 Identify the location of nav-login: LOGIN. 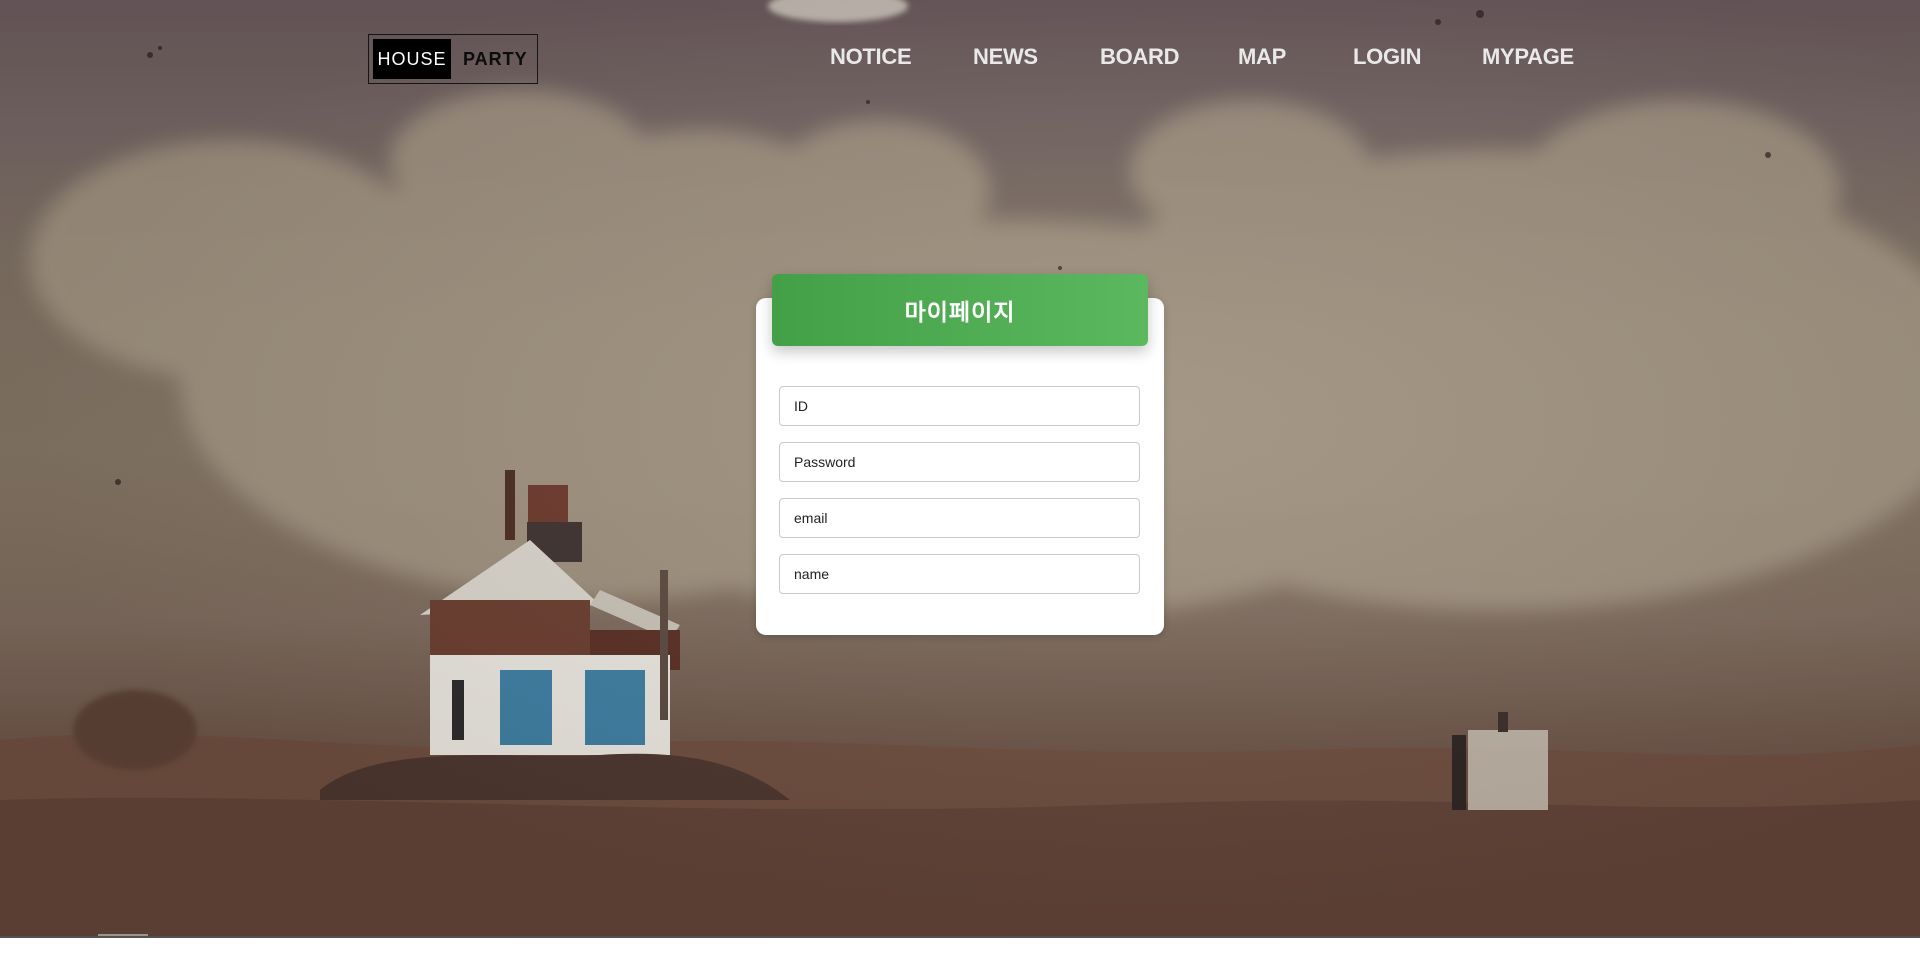
(1387, 57).